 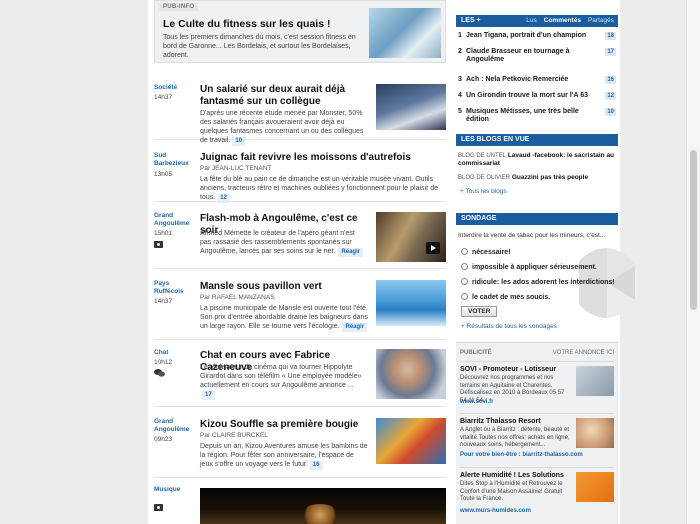 What do you see at coordinates (508, 369) in the screenshot?
I see `ad-title: SOVI - Promoteur - Lotisseur` at bounding box center [508, 369].